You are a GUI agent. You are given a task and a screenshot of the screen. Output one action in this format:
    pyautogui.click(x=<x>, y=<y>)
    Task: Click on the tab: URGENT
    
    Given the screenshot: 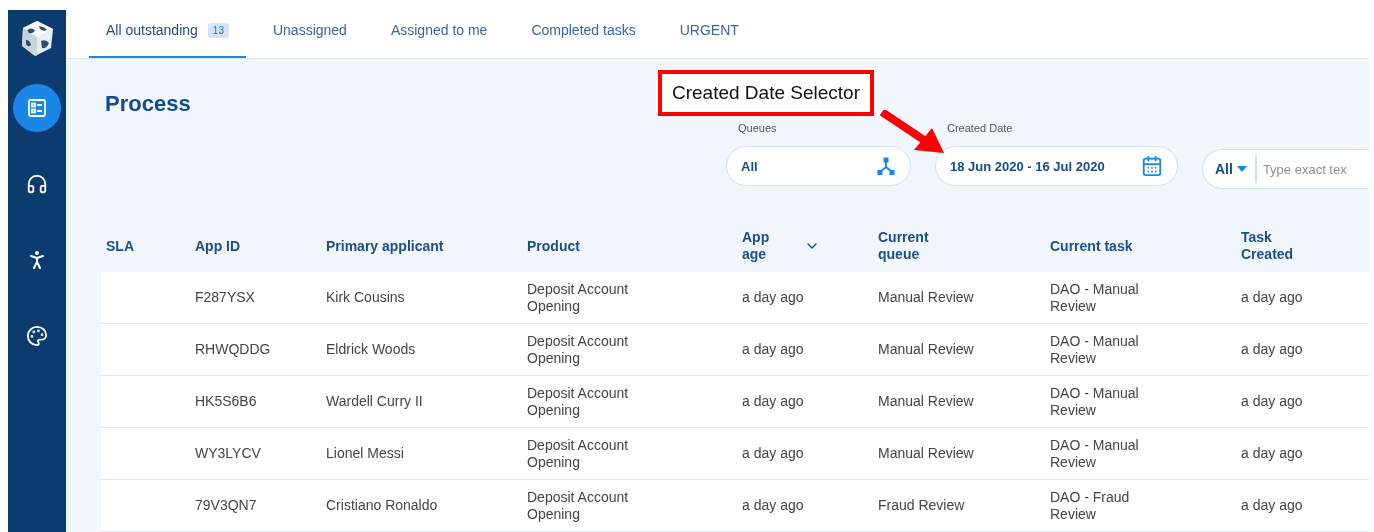 What is the action you would take?
    pyautogui.click(x=709, y=36)
    